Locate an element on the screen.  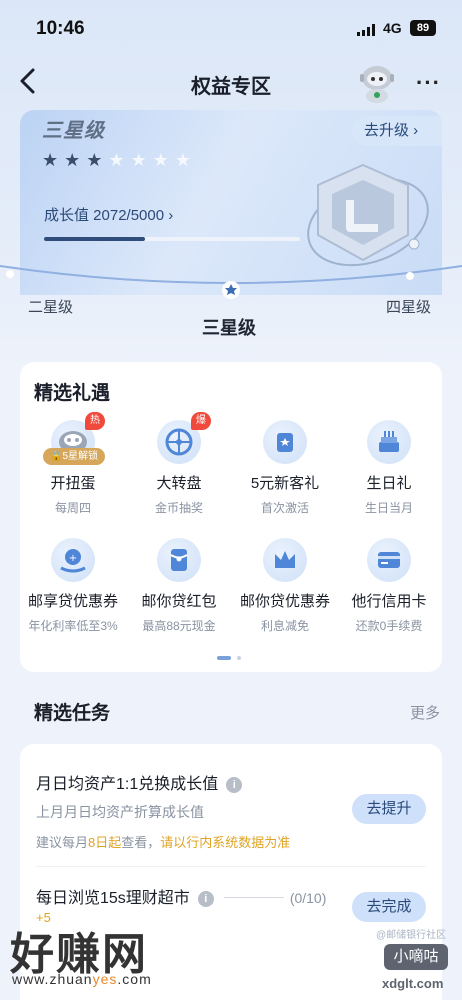
hot-tag: 热 is located at coordinates (95, 421).